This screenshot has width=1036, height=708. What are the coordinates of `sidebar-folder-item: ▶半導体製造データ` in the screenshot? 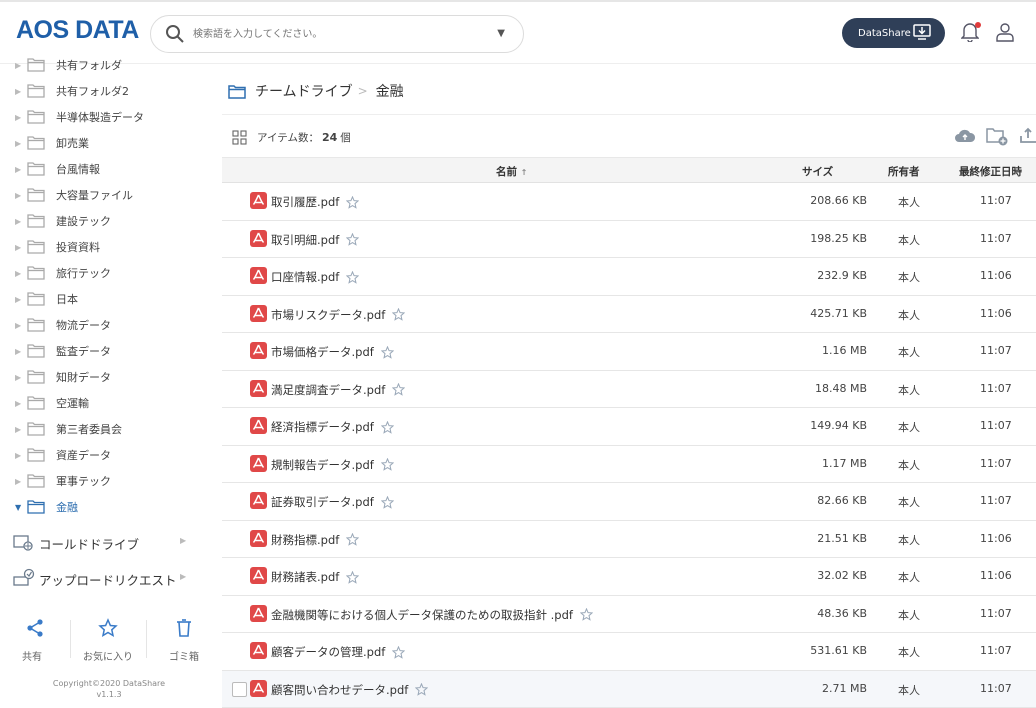 It's located at (105, 117).